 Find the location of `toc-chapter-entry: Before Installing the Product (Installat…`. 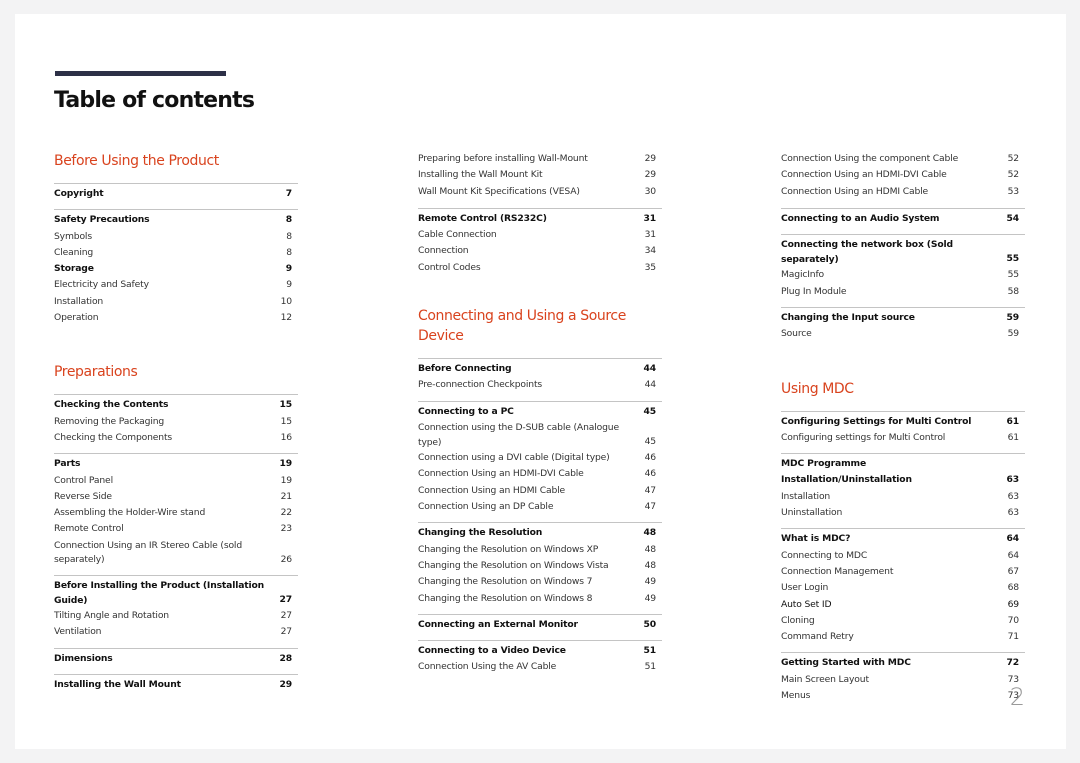

toc-chapter-entry: Before Installing the Product (Installat… is located at coordinates (176, 593).